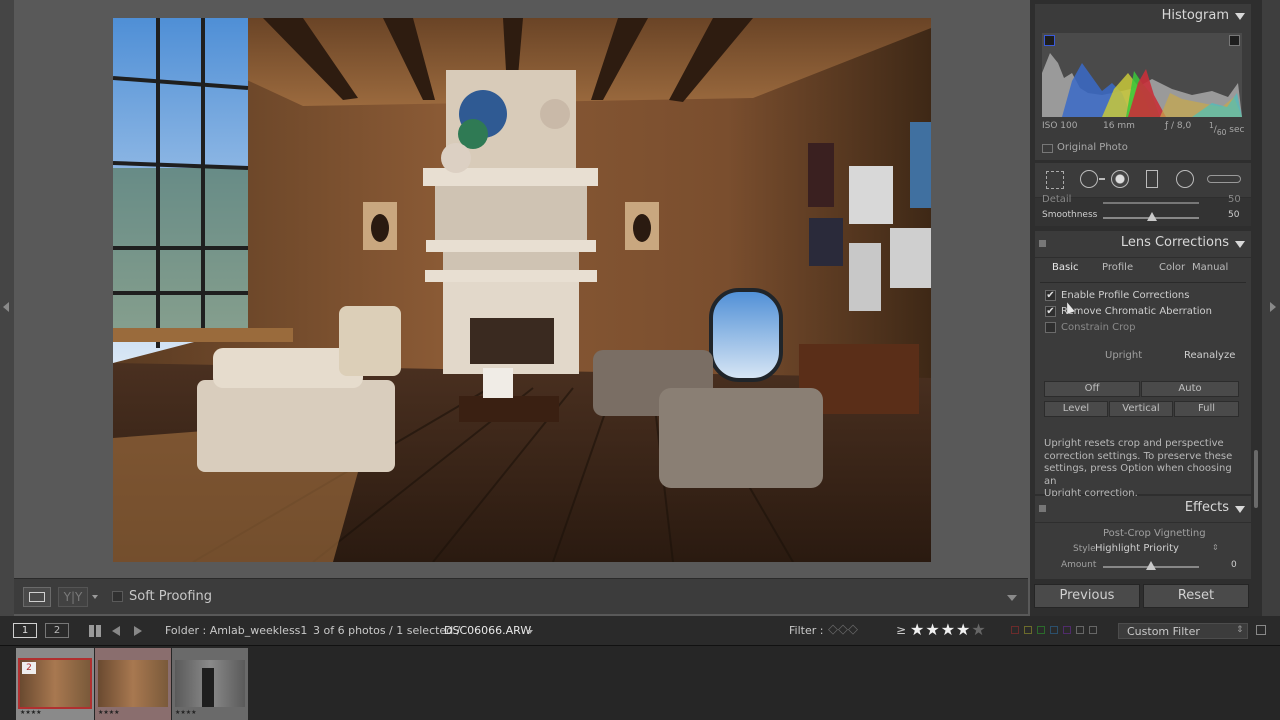  I want to click on vignette-style-select: Highlight Priority, so click(1137, 548).